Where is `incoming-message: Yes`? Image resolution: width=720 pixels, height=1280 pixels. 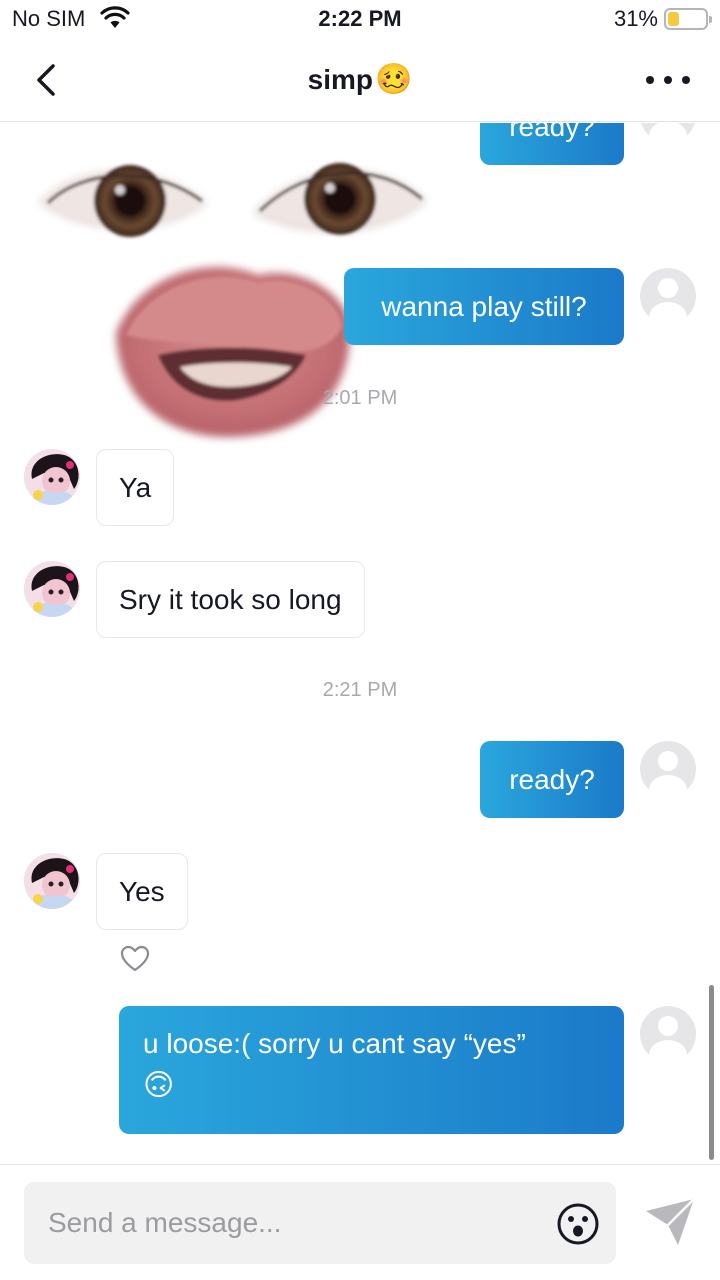
incoming-message: Yes is located at coordinates (142, 891).